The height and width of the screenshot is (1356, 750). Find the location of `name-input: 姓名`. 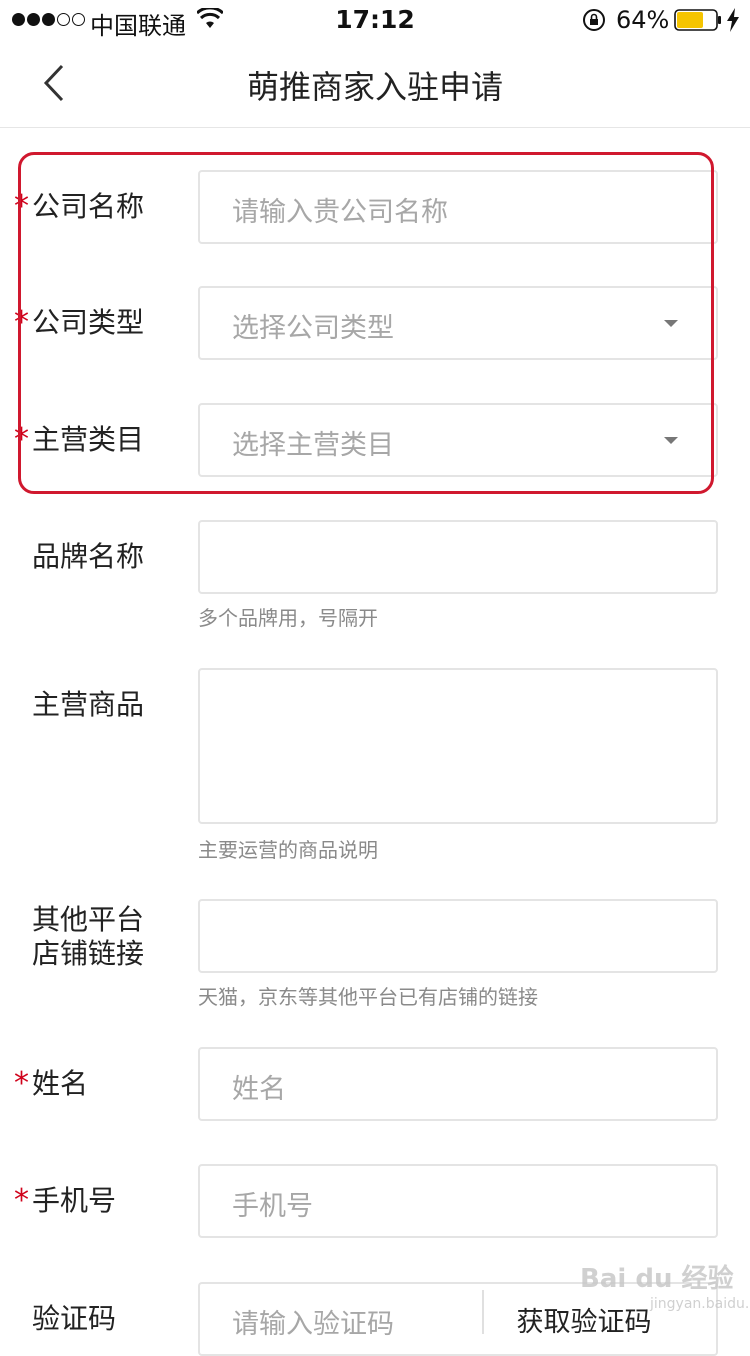

name-input: 姓名 is located at coordinates (458, 1084).